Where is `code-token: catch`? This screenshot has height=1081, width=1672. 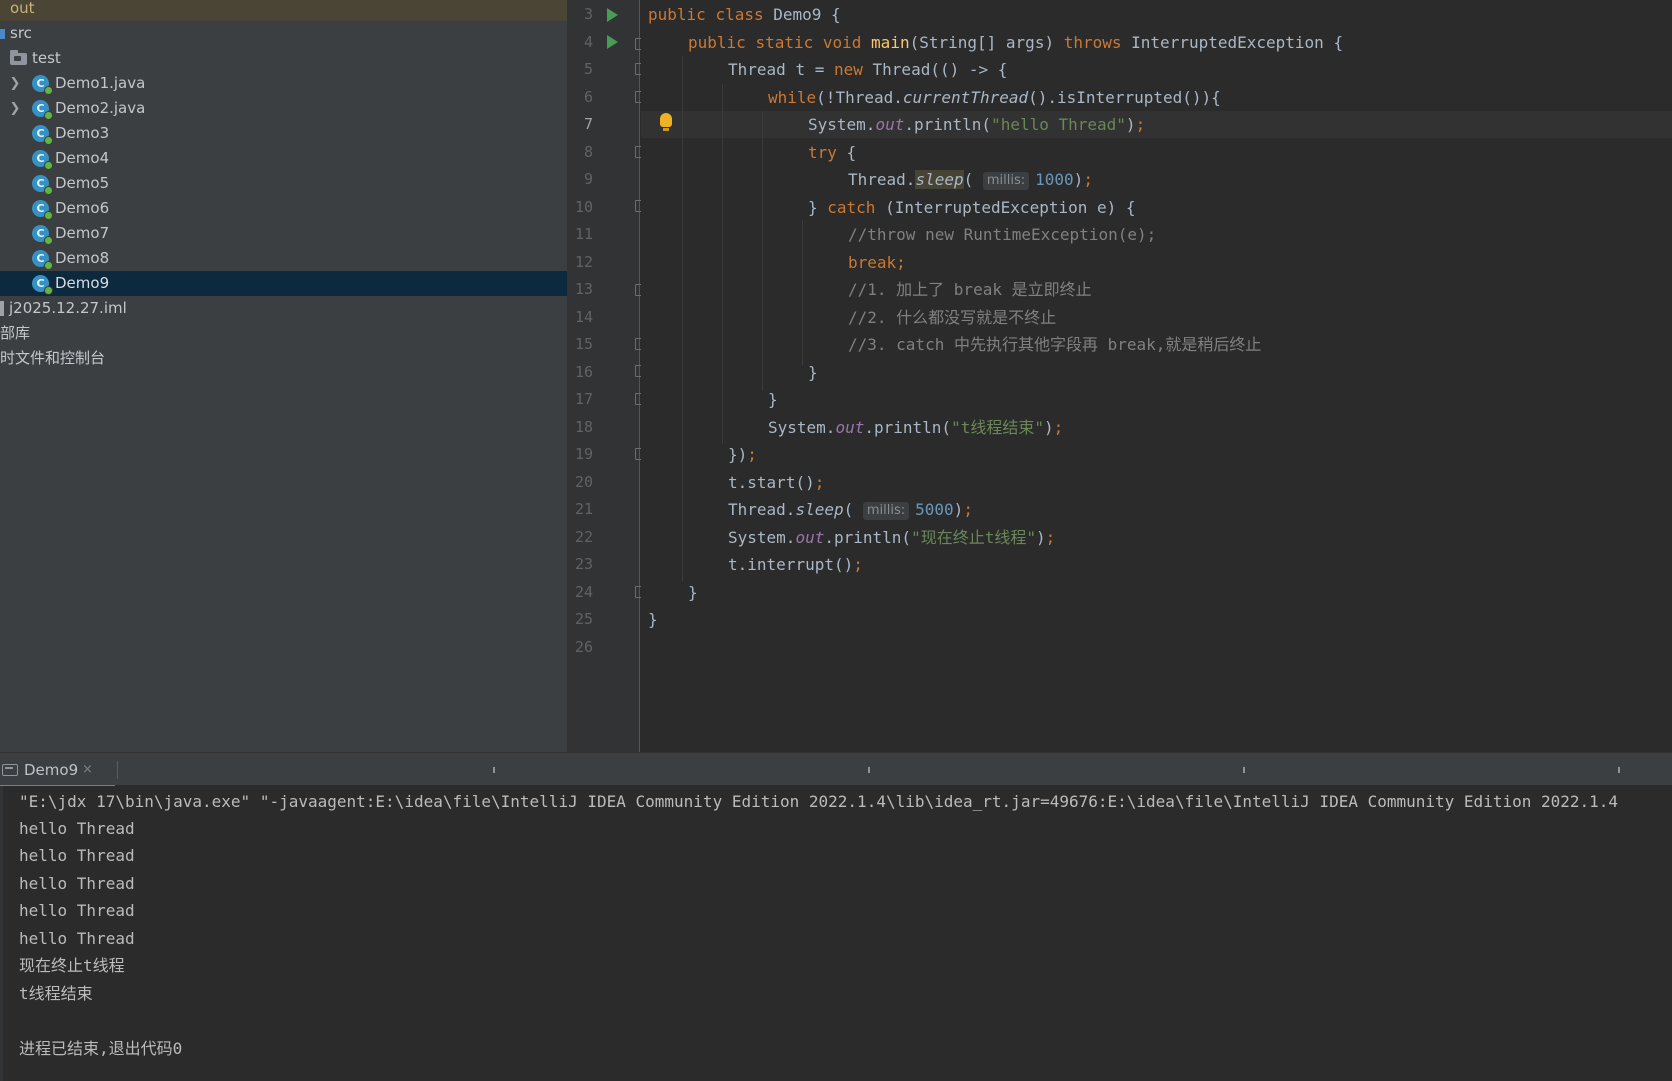
code-token: catch is located at coordinates (851, 207).